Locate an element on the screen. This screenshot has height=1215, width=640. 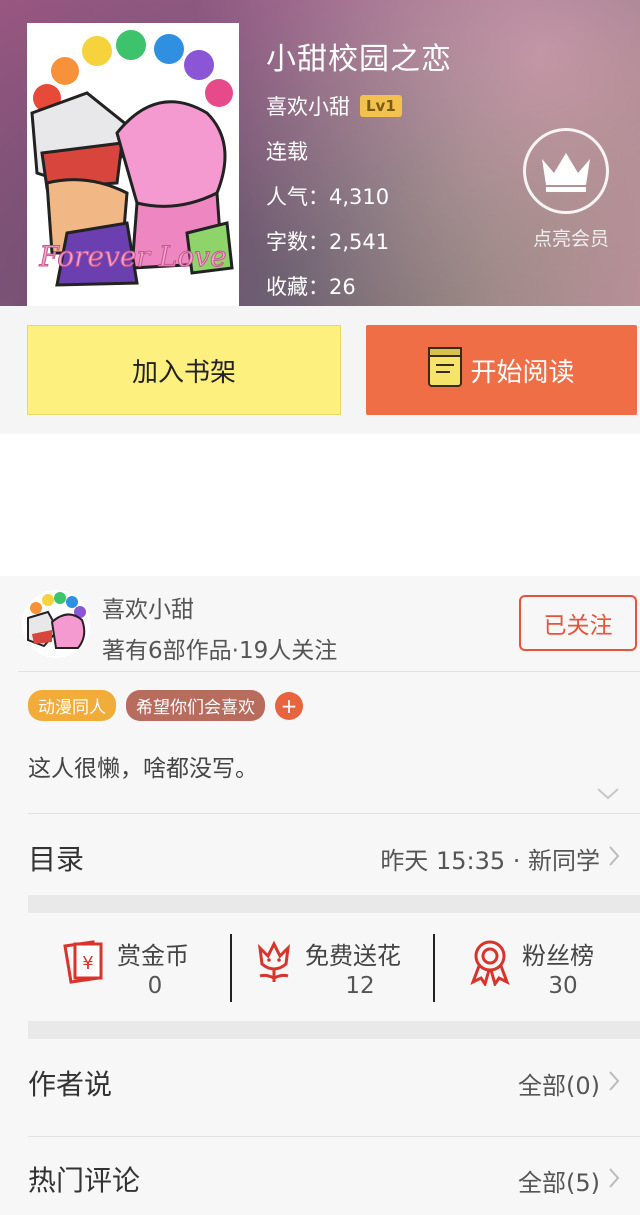
reward-coin-item: ¥ 赏金币 0 is located at coordinates (140, 970).